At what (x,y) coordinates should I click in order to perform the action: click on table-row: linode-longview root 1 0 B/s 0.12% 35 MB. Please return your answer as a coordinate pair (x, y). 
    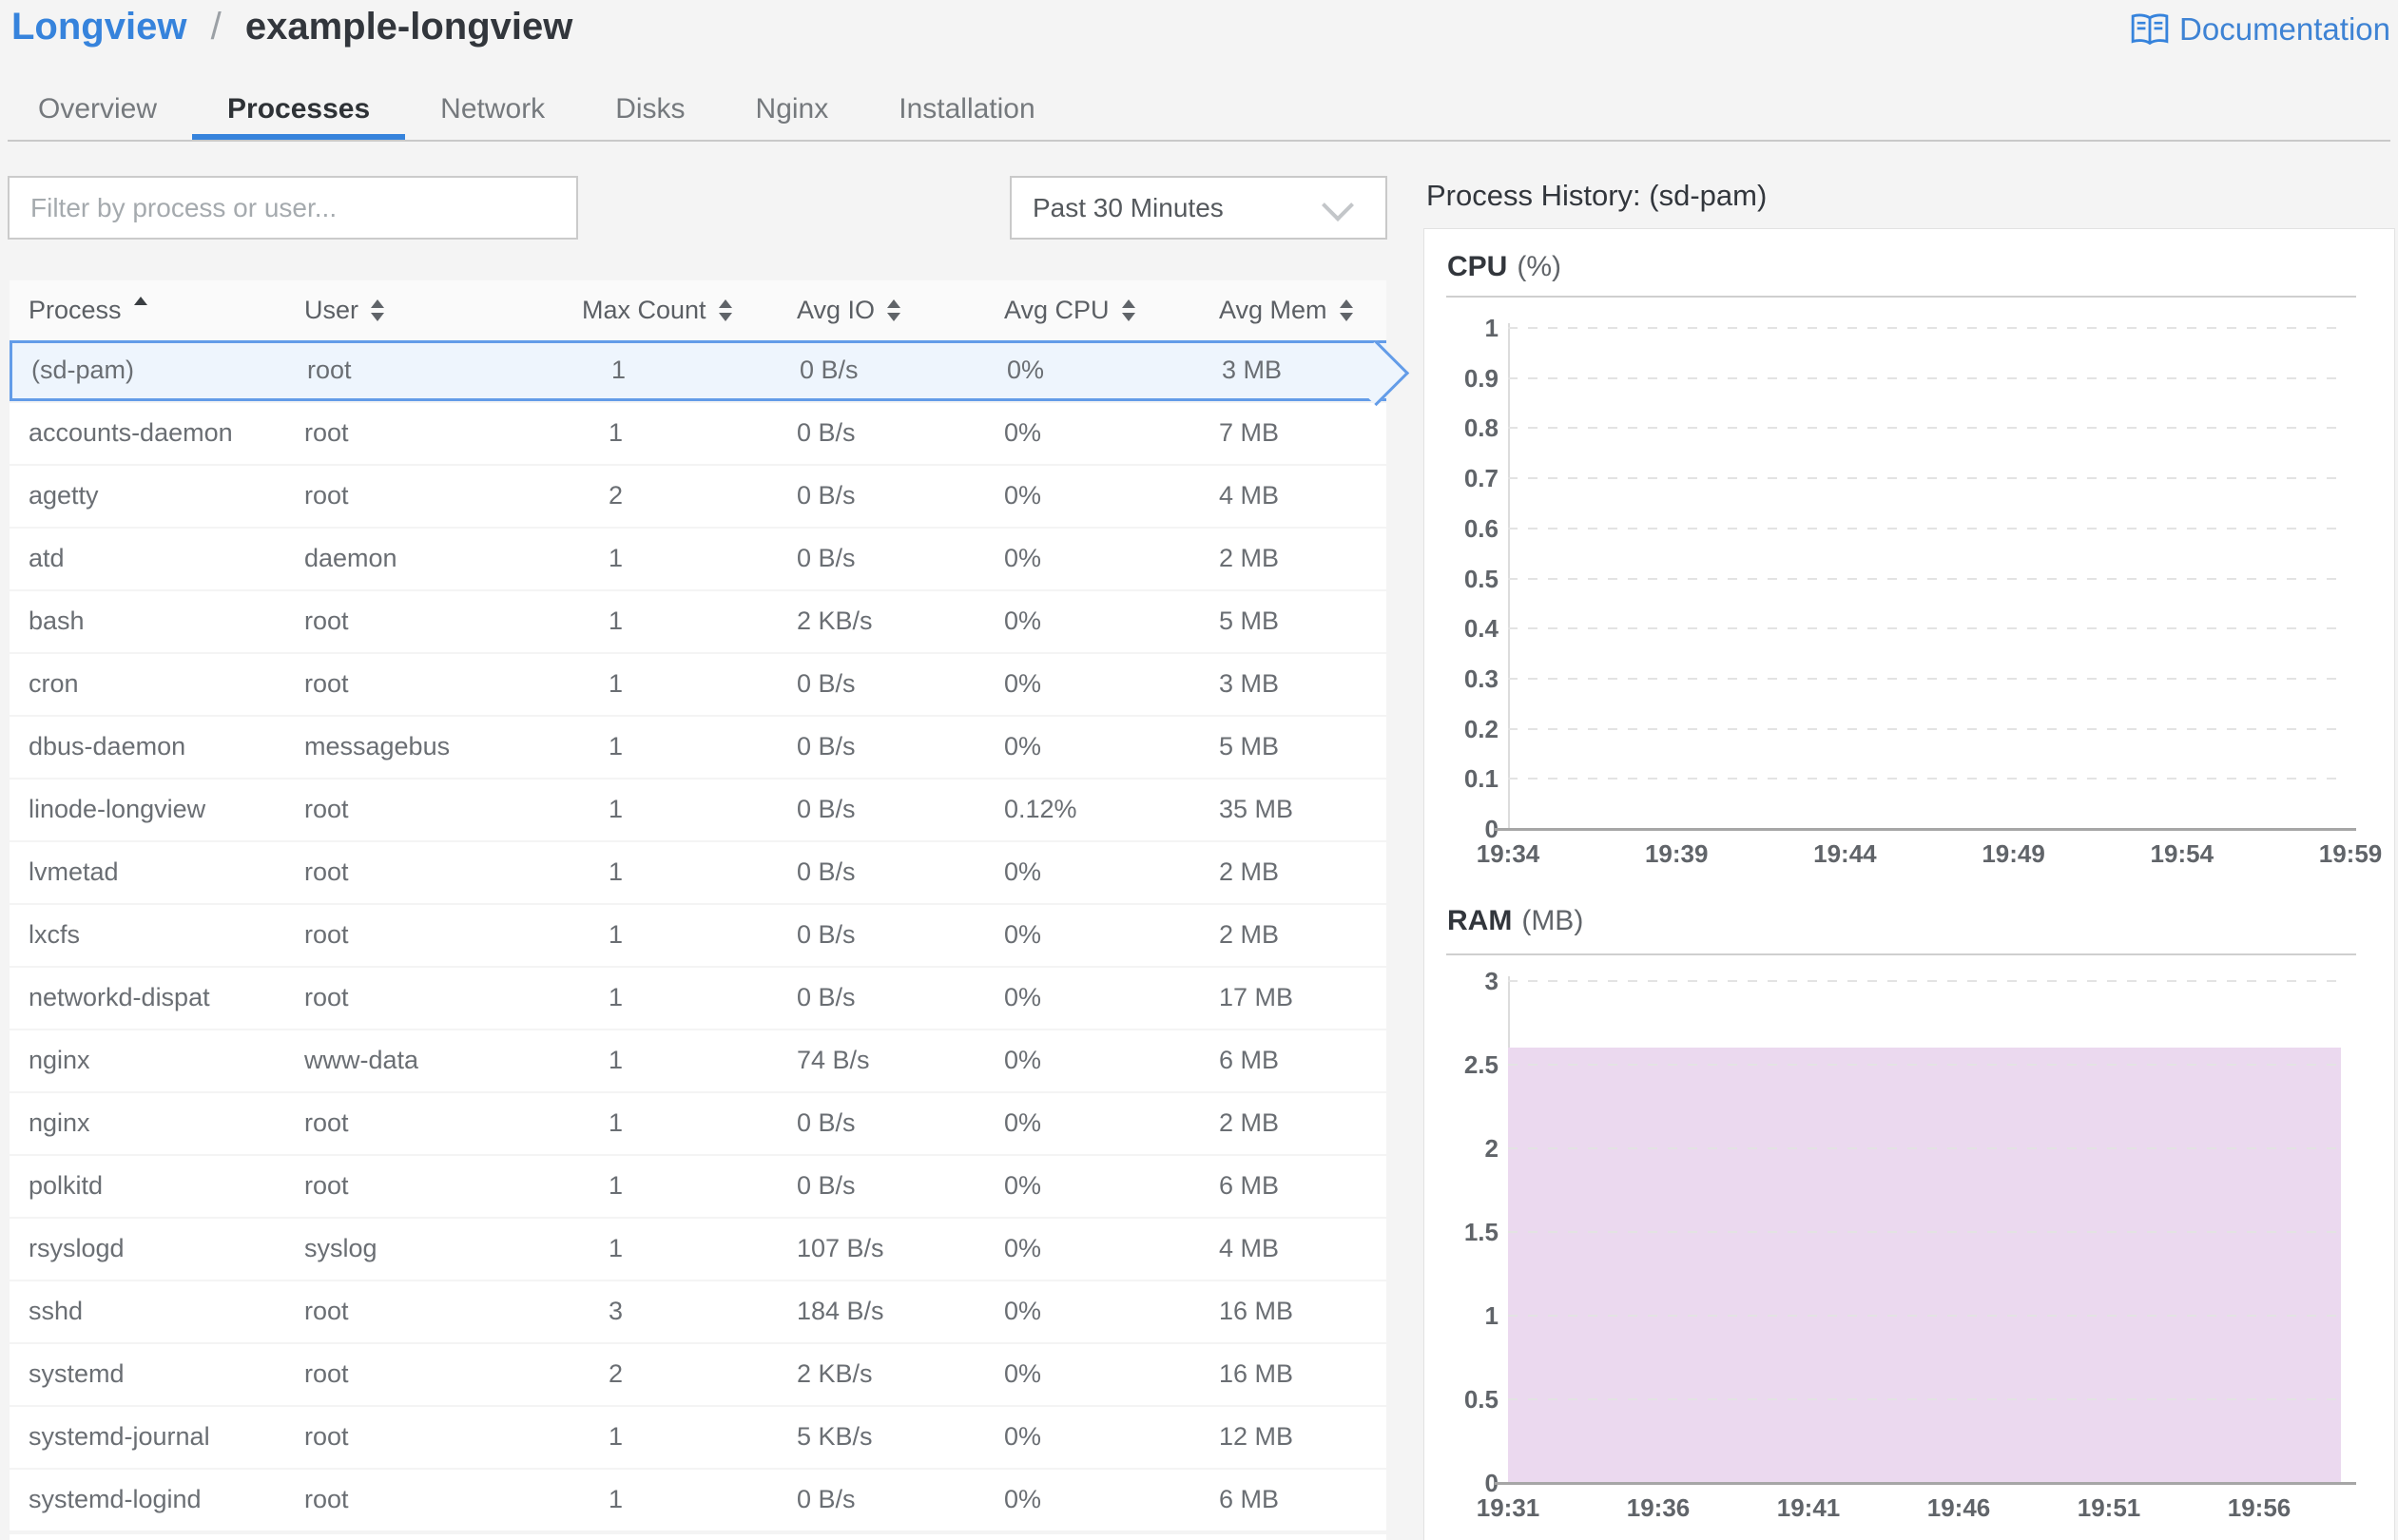
    Looking at the image, I should click on (698, 810).